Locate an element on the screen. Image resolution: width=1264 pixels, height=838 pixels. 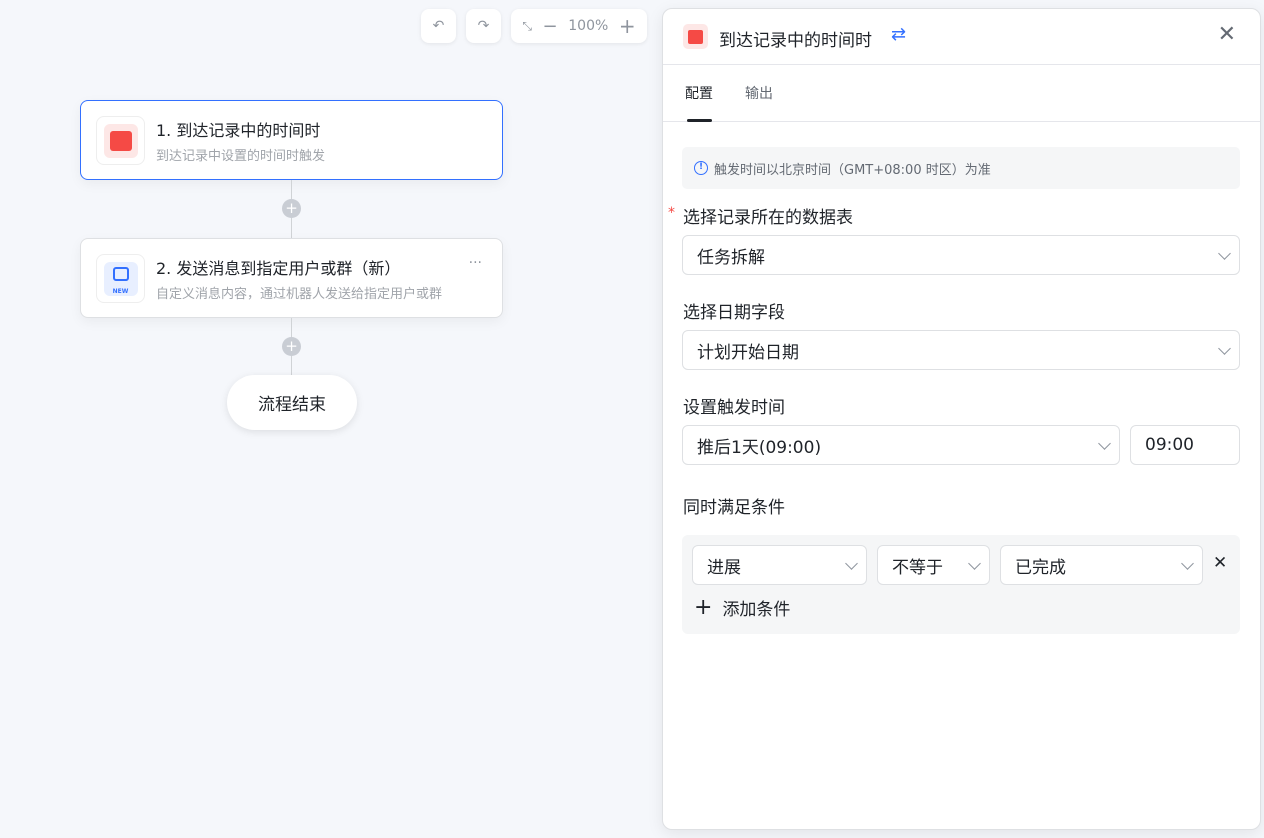
add-condition-label: 添加条件 is located at coordinates (756, 610).